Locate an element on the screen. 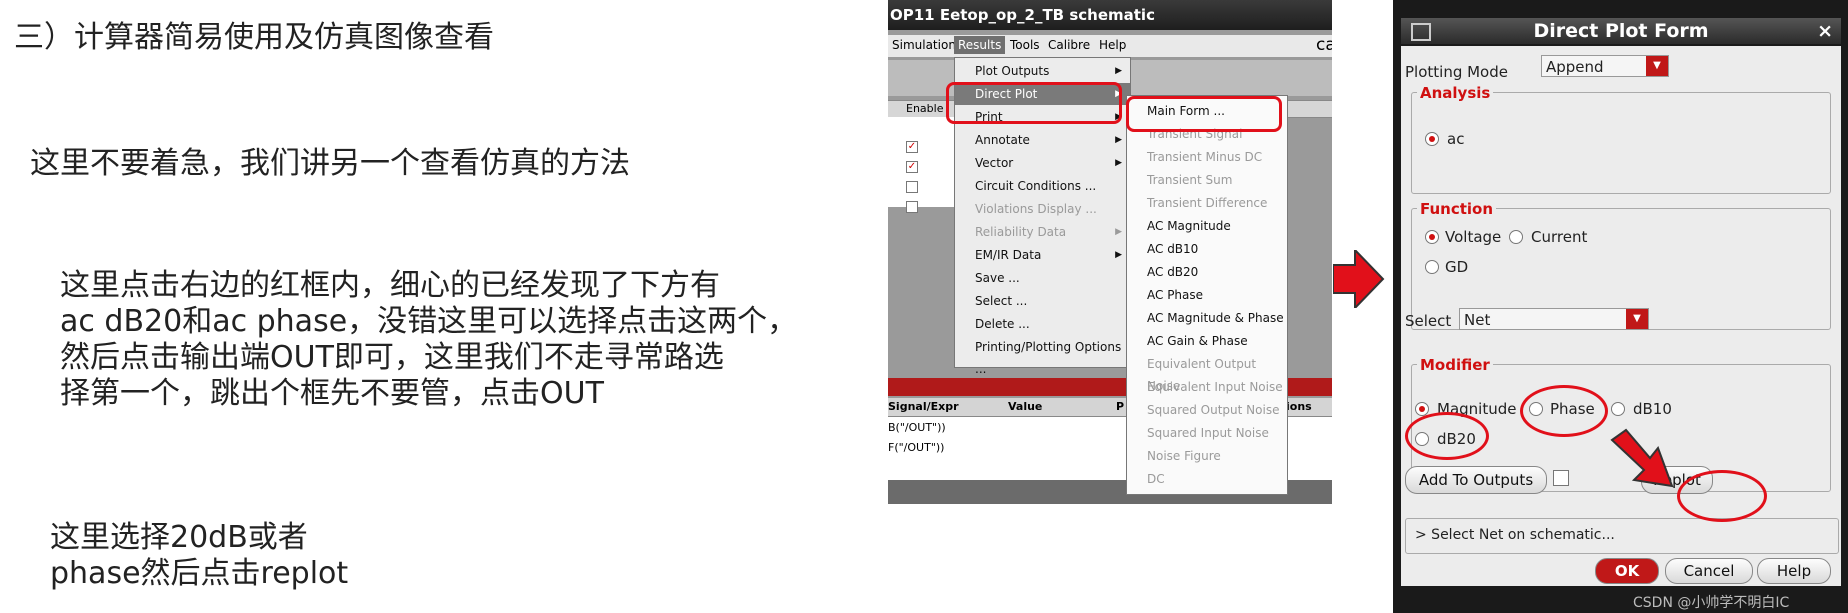  radio-voltage is located at coordinates (1432, 237).